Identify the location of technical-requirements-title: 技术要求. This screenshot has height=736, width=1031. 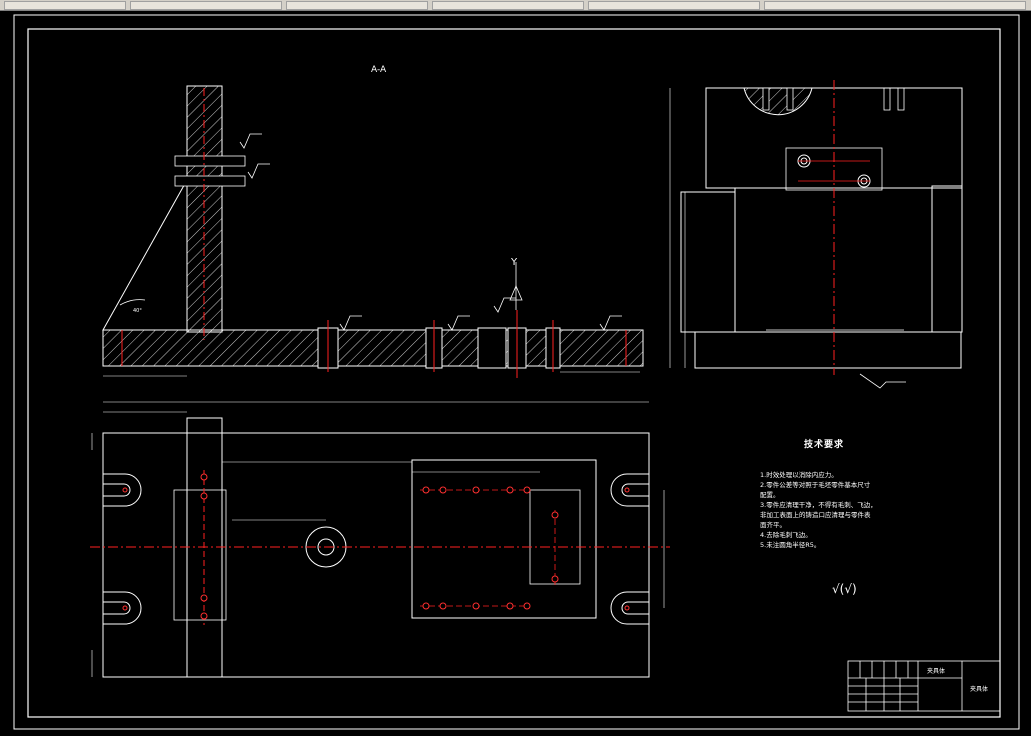
(824, 445).